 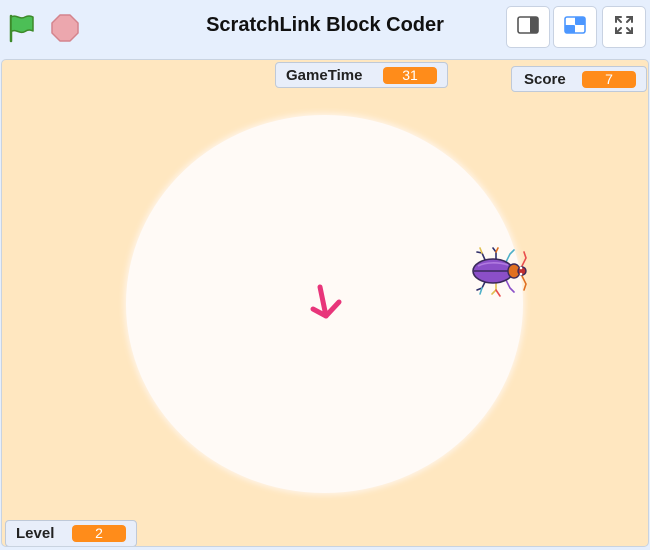 I want to click on normal-stage-button, so click(x=575, y=27).